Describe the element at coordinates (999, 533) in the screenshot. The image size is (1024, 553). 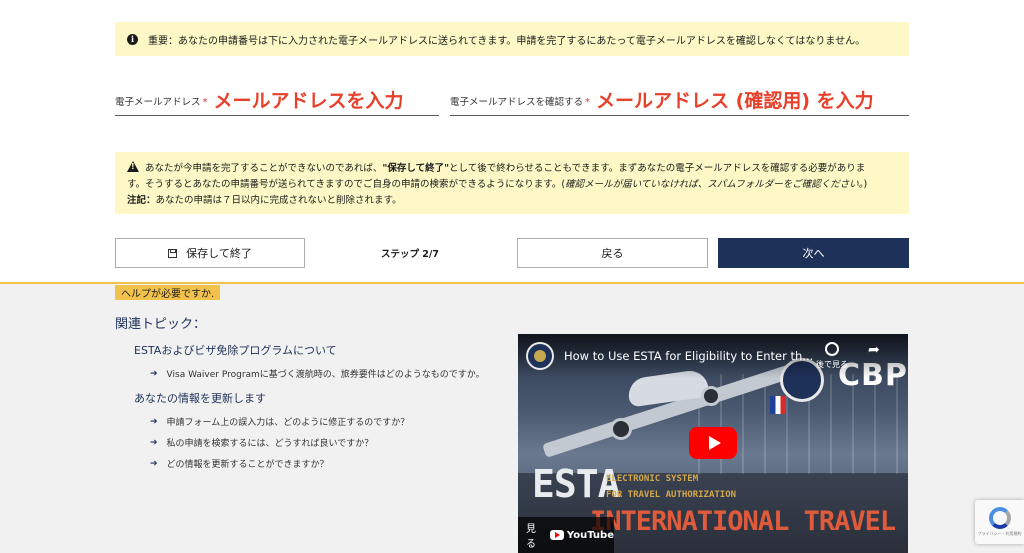
I see `recaptcha-text: プライバシー・利用規約` at that location.